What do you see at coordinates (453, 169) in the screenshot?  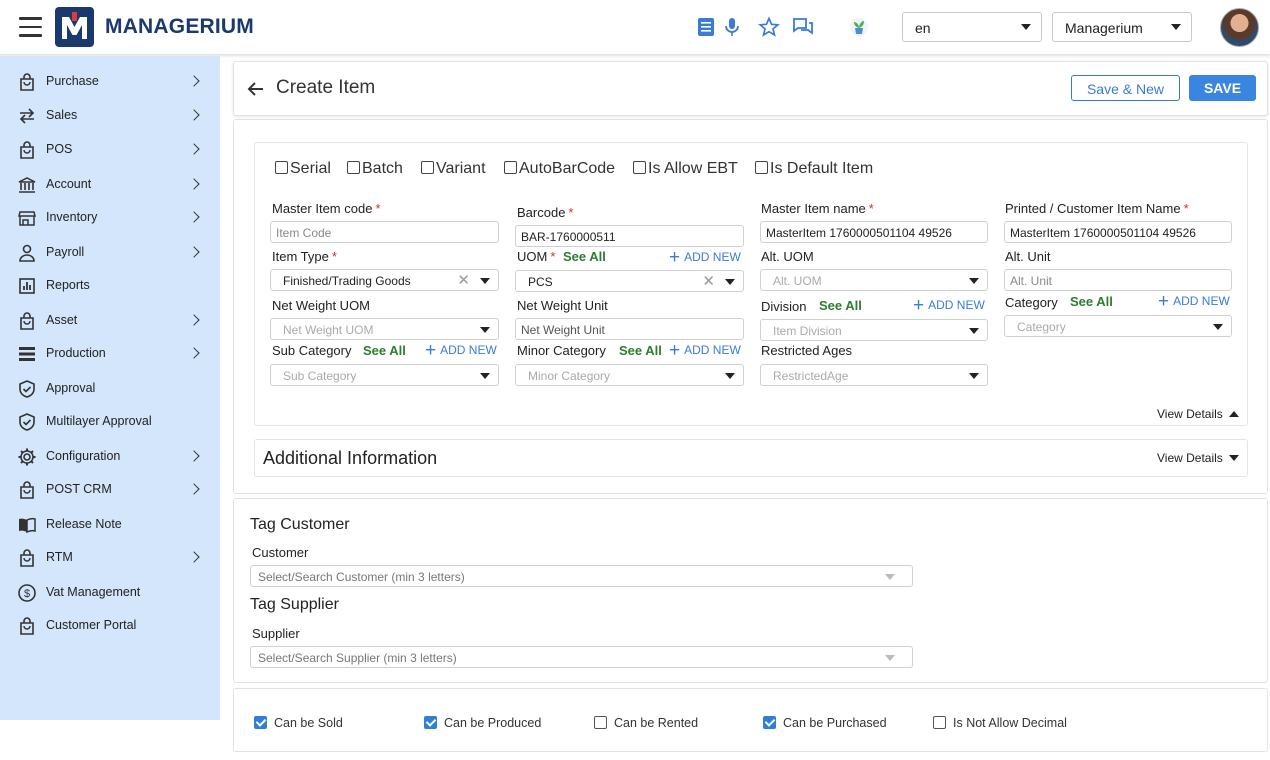 I see `variant-checkbox: Variant` at bounding box center [453, 169].